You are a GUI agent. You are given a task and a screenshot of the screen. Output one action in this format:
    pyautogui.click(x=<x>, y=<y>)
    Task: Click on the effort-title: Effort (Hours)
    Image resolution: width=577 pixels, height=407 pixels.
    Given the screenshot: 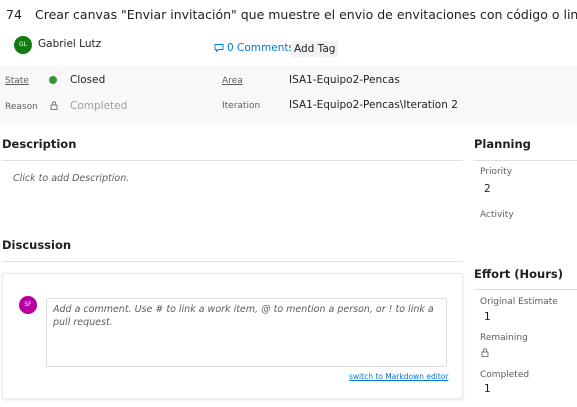 What is the action you would take?
    pyautogui.click(x=518, y=274)
    